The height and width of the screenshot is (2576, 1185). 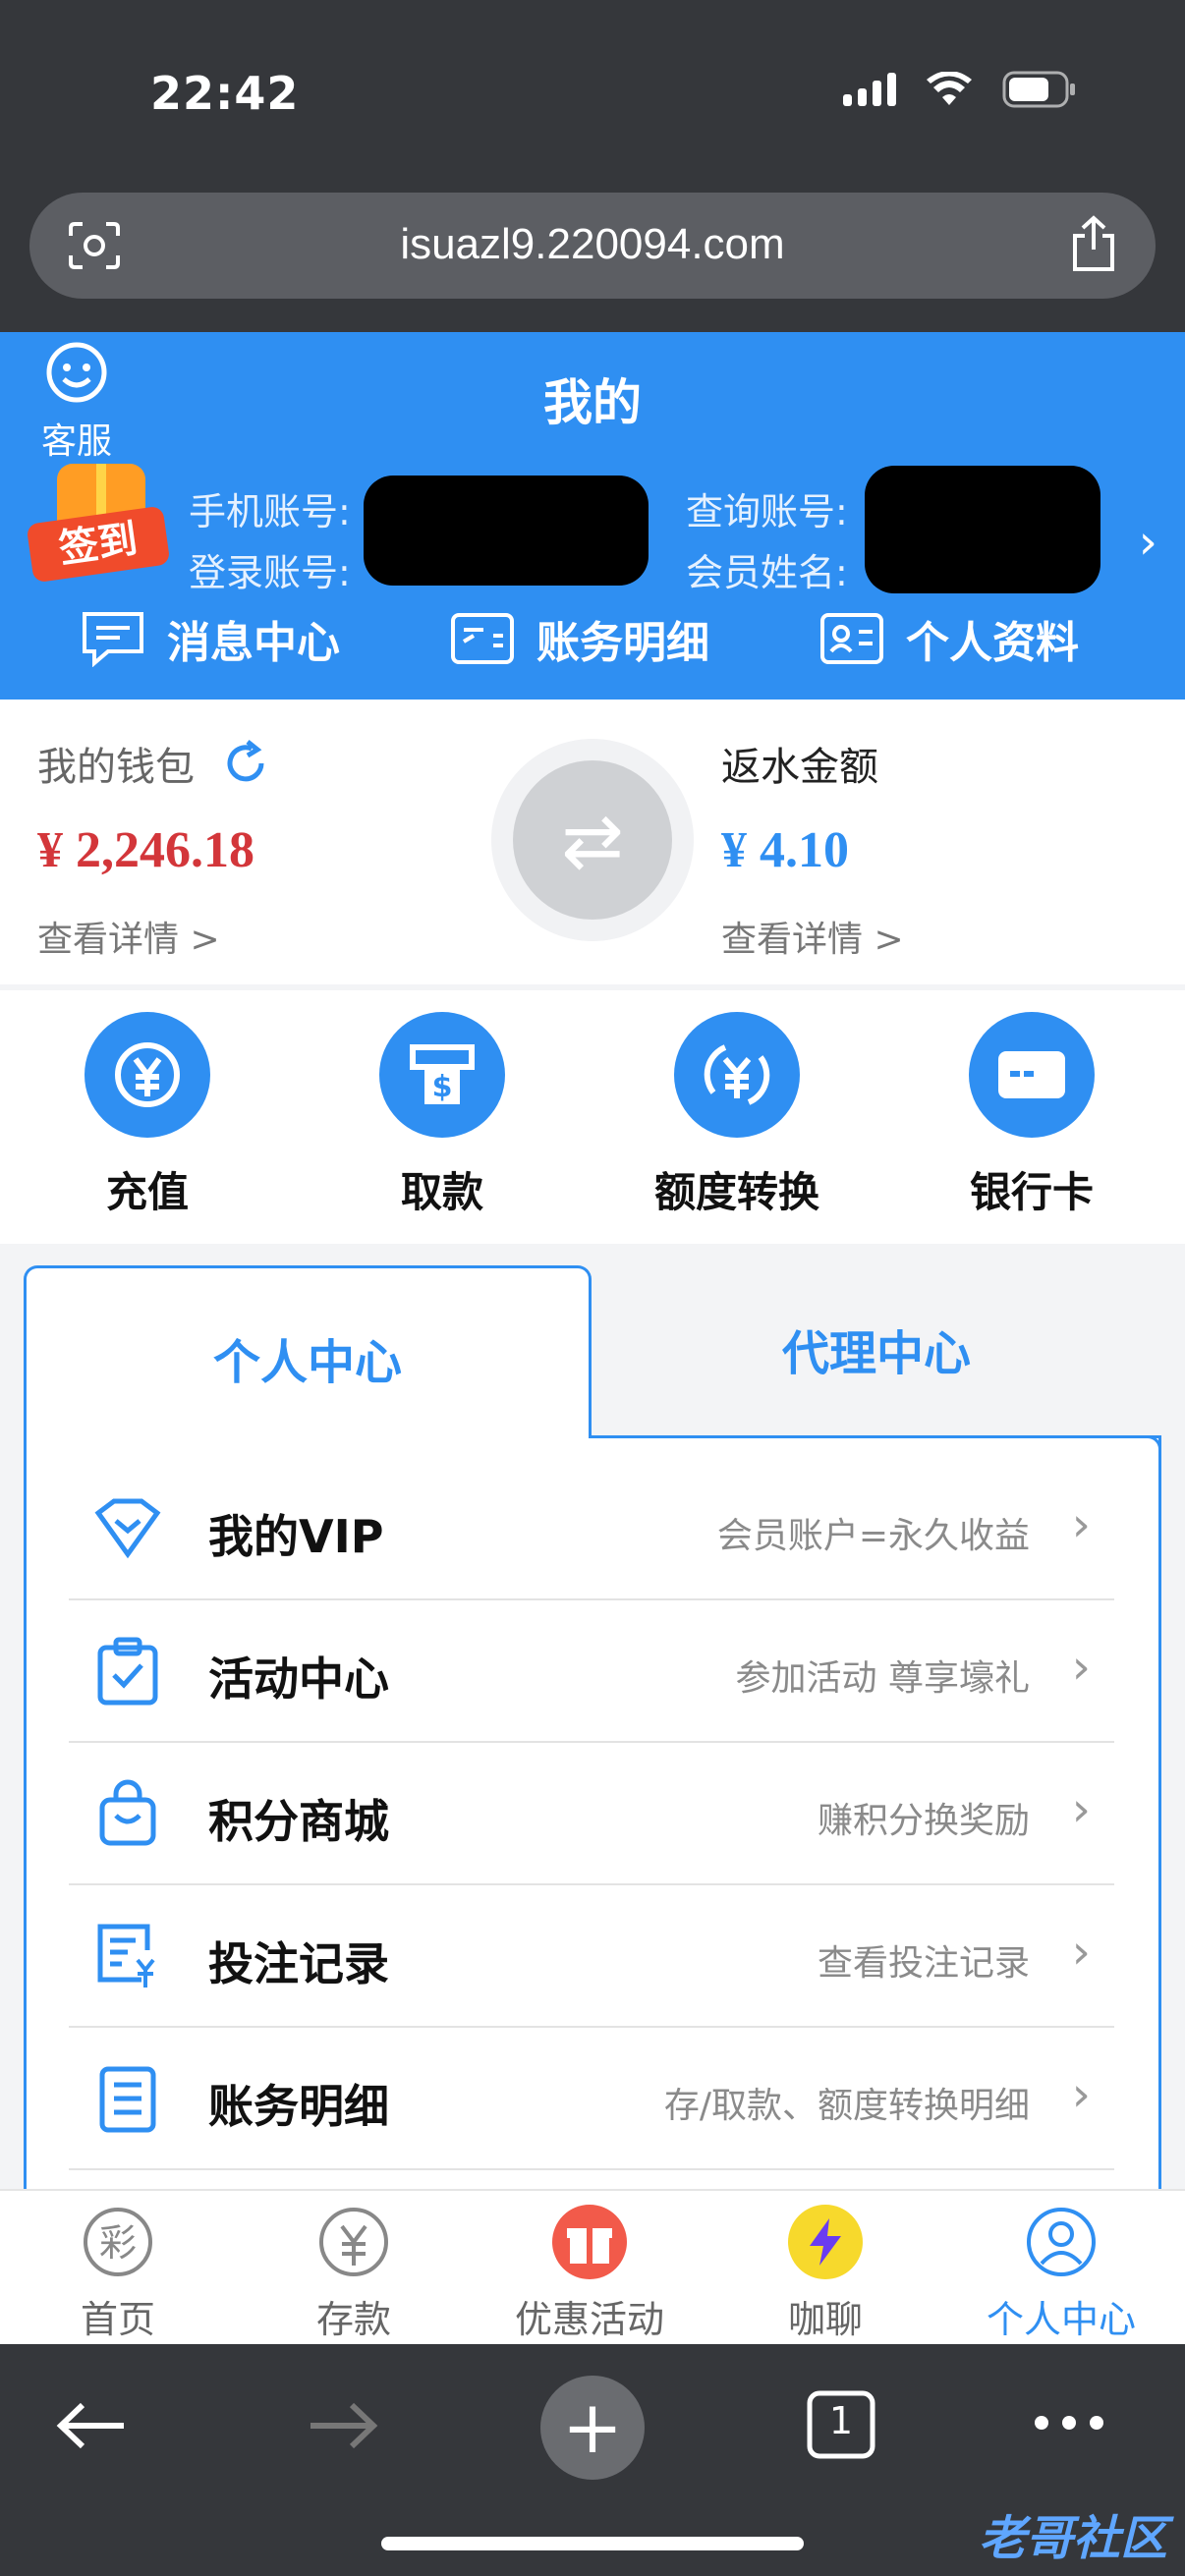 What do you see at coordinates (870, 89) in the screenshot?
I see `signal-icon` at bounding box center [870, 89].